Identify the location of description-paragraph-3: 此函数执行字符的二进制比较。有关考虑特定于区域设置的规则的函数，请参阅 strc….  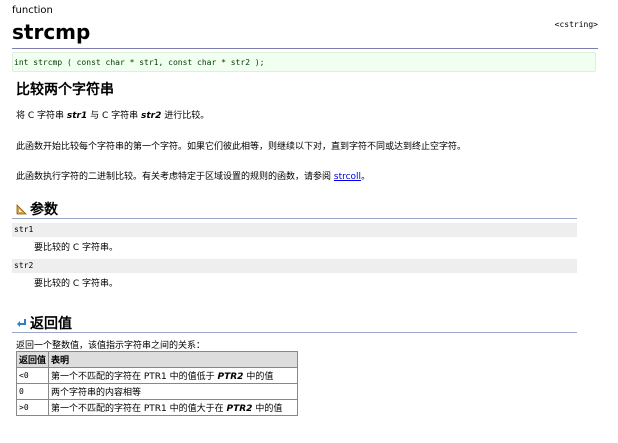
(193, 175).